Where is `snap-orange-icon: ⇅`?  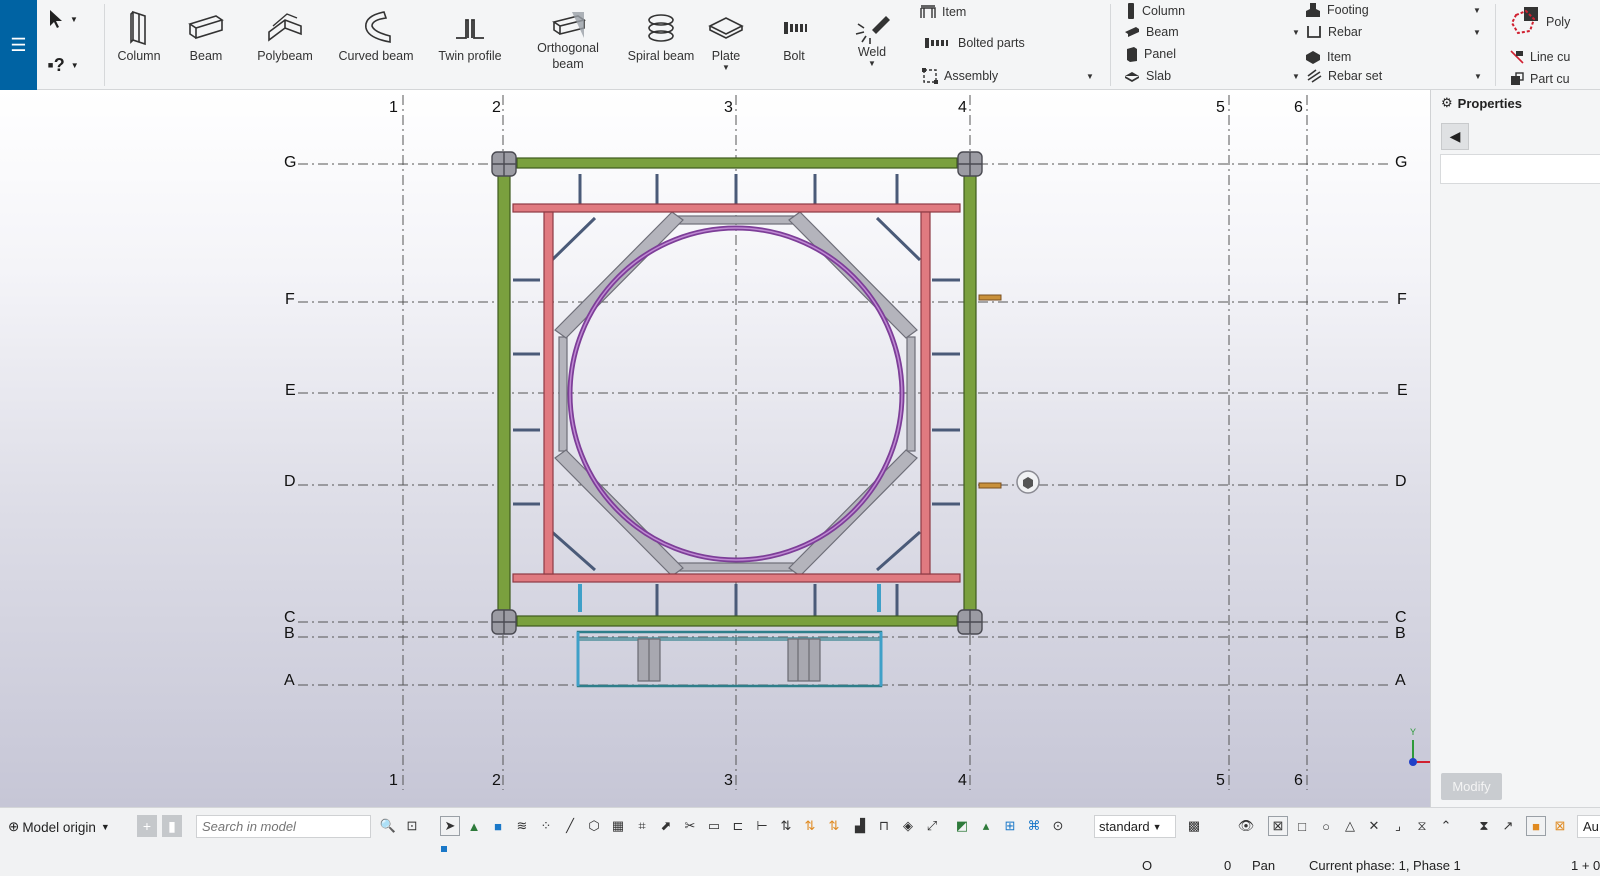
snap-orange-icon: ⇅ is located at coordinates (810, 825).